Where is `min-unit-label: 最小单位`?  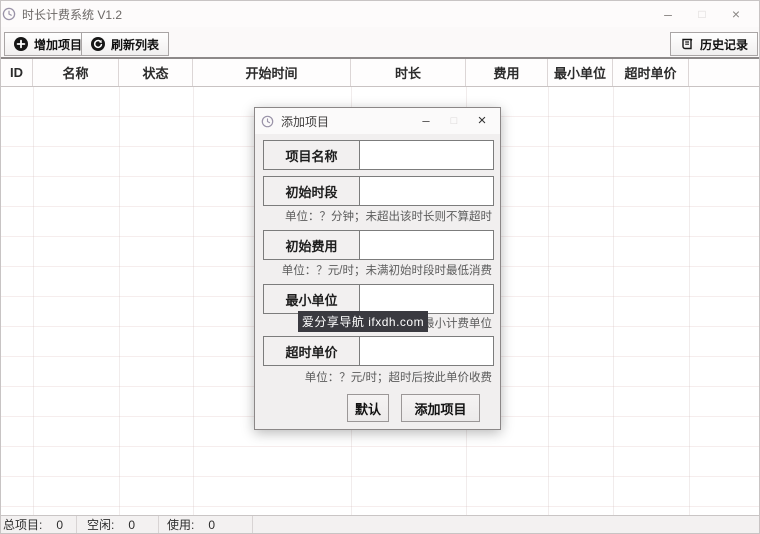
min-unit-label: 最小单位 is located at coordinates (312, 299).